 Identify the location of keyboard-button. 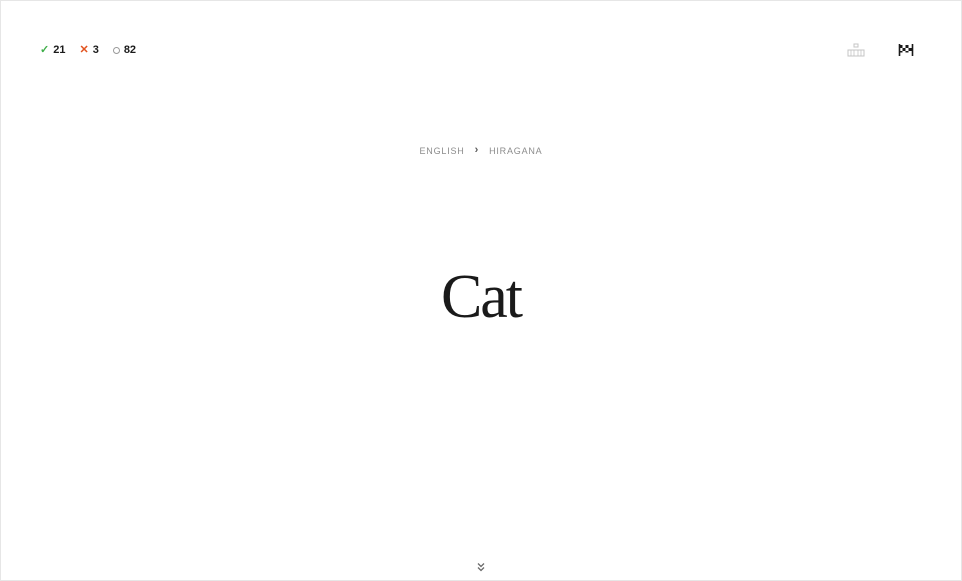
(856, 50).